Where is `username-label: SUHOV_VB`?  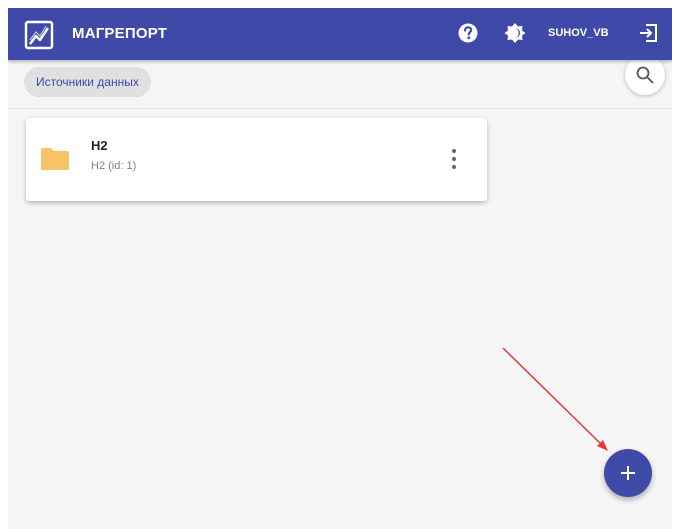 username-label: SUHOV_VB is located at coordinates (578, 33).